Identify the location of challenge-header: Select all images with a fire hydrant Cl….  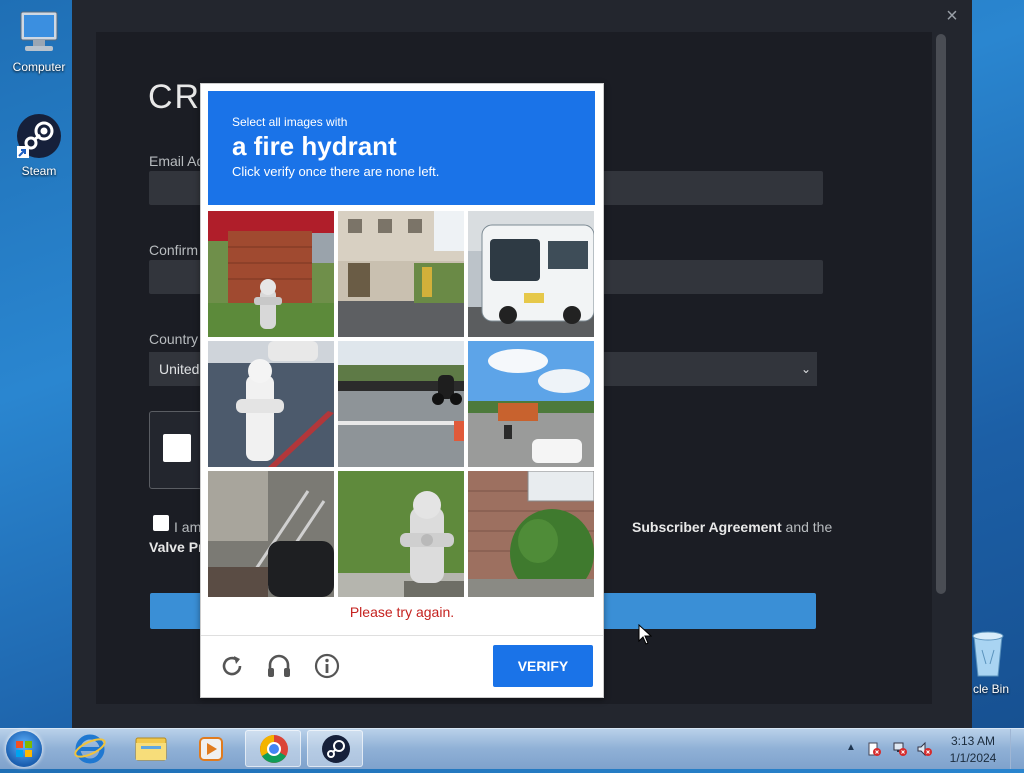
(401, 148).